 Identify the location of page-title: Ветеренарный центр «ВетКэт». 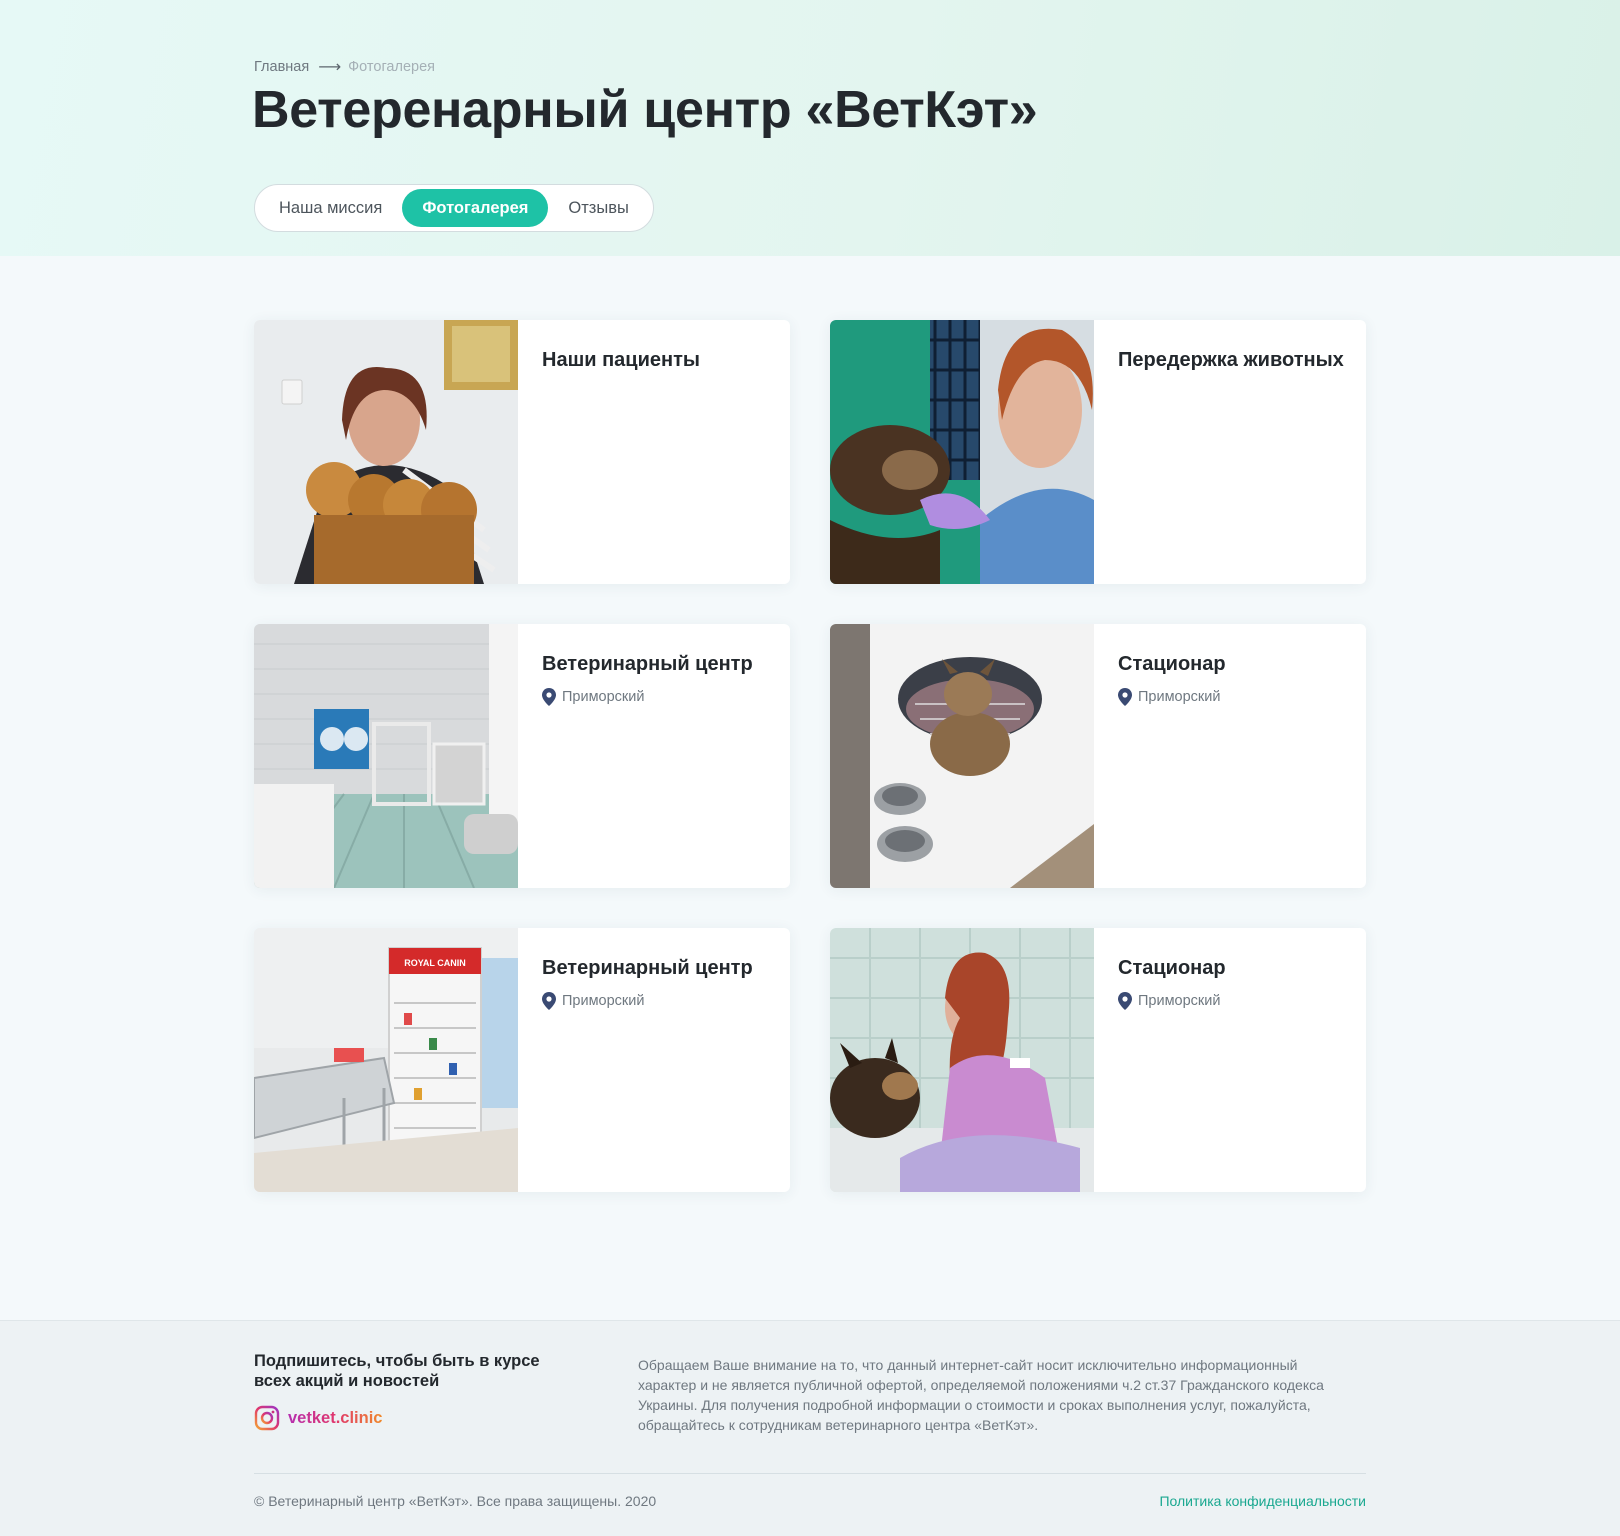
(645, 110).